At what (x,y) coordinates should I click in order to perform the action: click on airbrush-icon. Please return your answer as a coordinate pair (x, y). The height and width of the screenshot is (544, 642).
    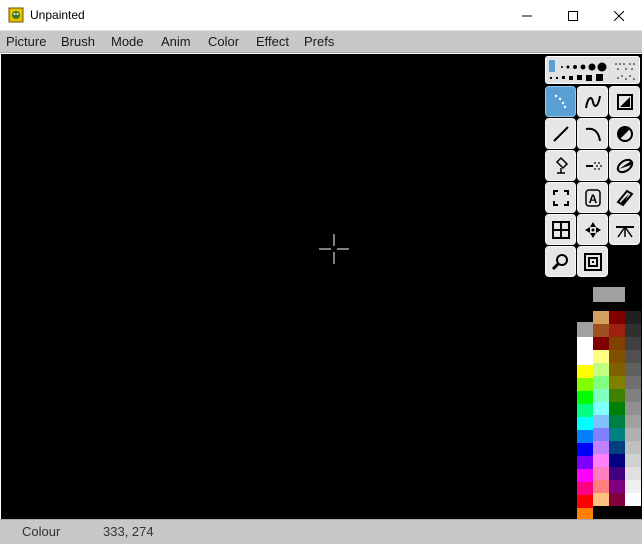
    Looking at the image, I should click on (593, 165).